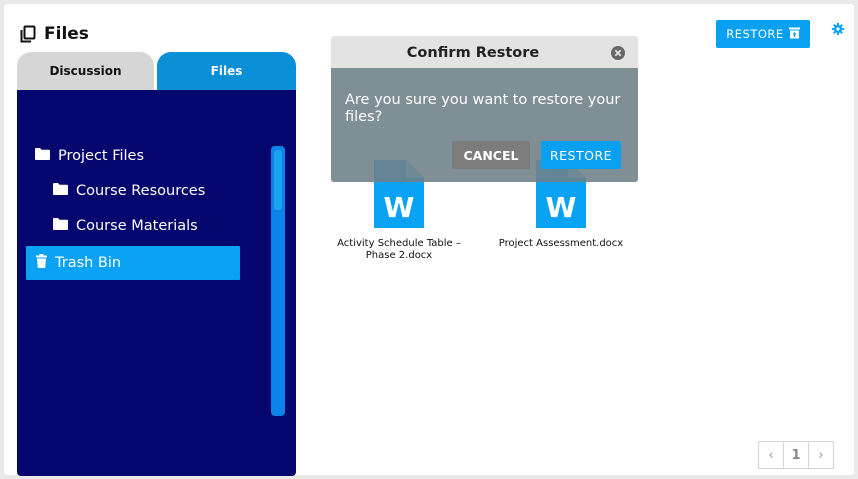 Image resolution: width=858 pixels, height=479 pixels. Describe the element at coordinates (473, 53) in the screenshot. I see `dialog-title: Confirm Restore` at that location.